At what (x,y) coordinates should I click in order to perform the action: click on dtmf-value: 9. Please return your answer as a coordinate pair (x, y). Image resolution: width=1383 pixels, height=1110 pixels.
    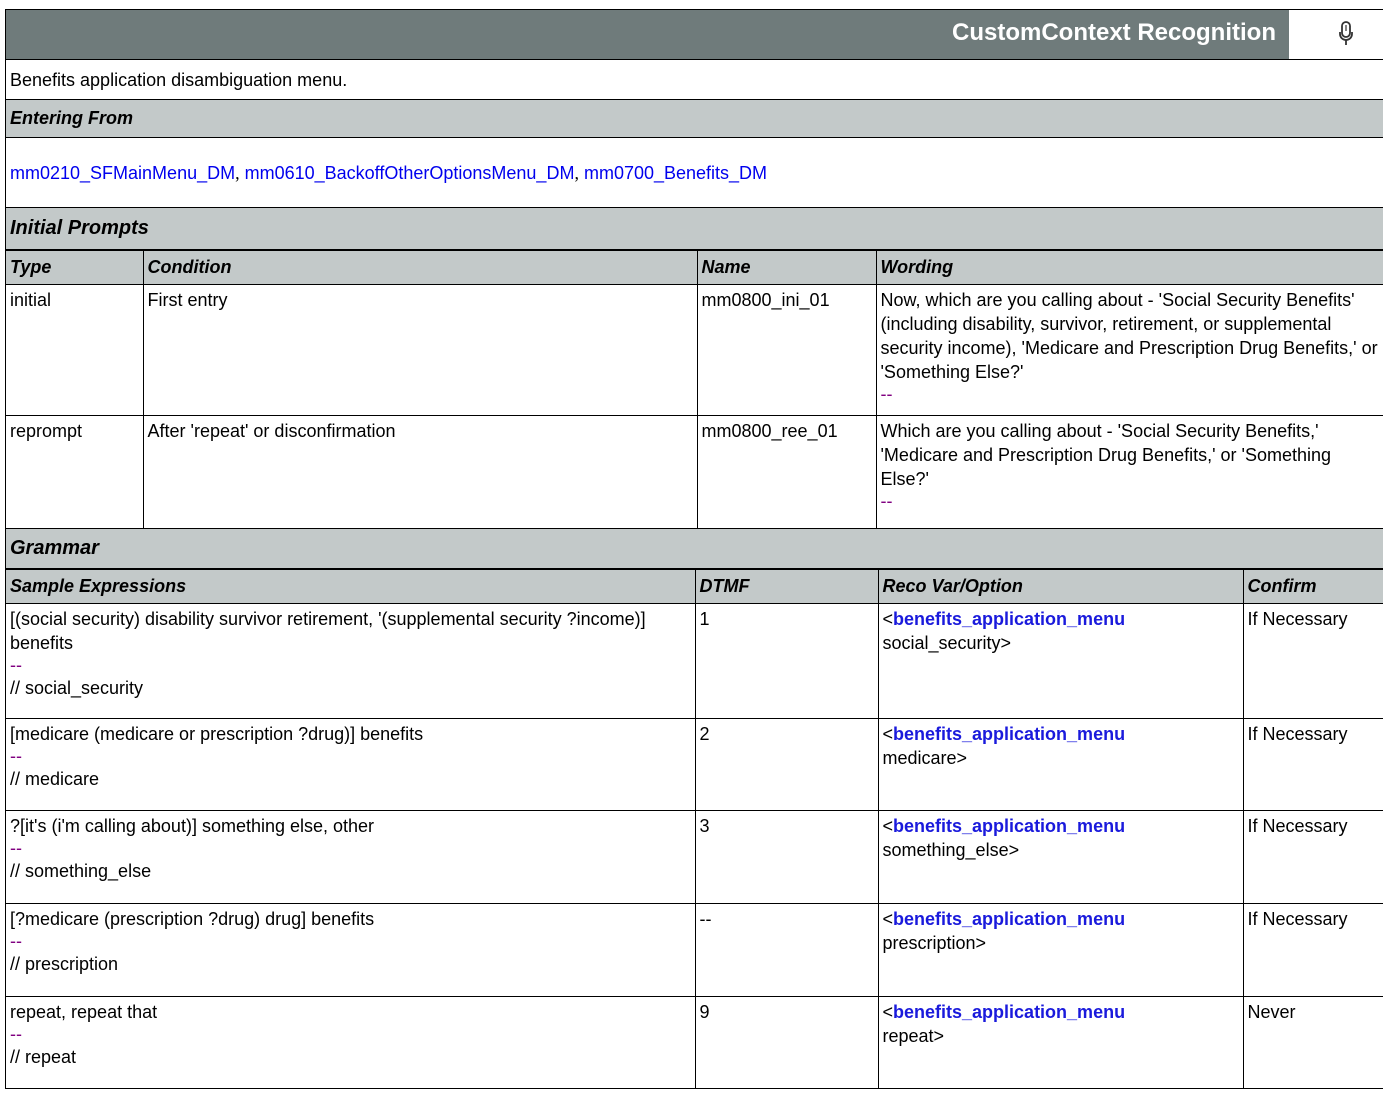
    Looking at the image, I should click on (786, 1042).